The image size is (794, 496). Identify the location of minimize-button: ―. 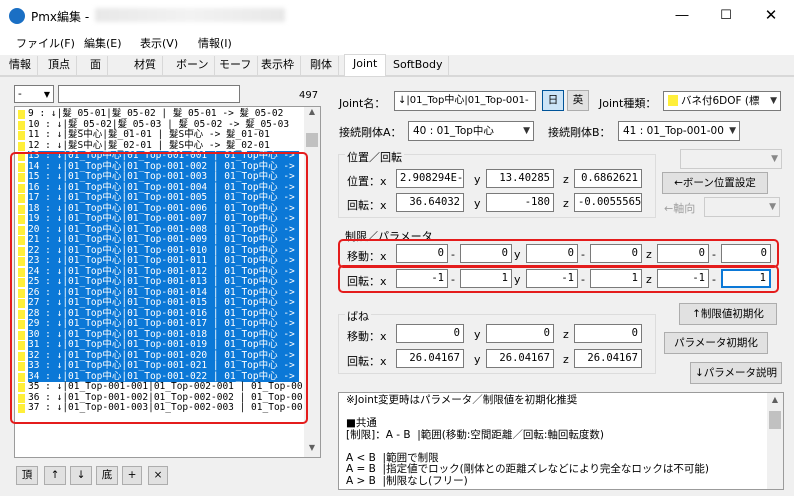
(682, 15).